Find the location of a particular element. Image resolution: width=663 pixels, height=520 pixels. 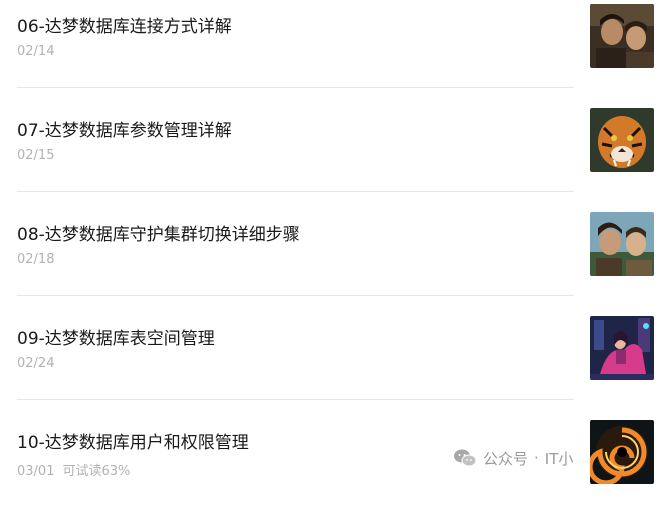

portrait-men-thumbnail-icon is located at coordinates (622, 244).